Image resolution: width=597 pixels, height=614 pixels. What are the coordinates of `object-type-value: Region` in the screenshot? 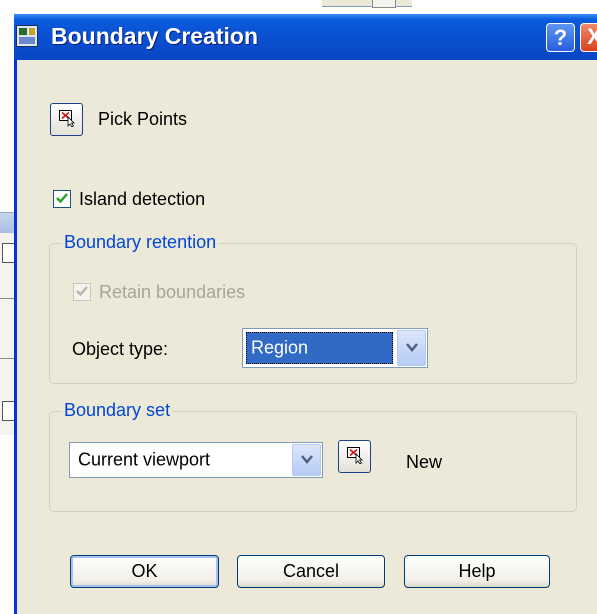 It's located at (280, 347).